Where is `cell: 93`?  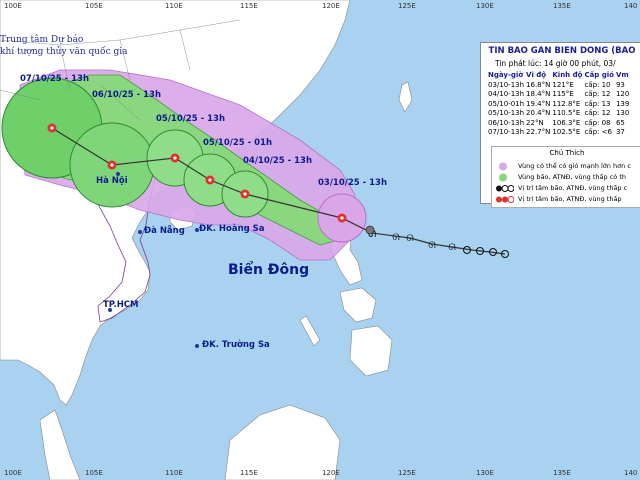 cell: 93 is located at coordinates (620, 84).